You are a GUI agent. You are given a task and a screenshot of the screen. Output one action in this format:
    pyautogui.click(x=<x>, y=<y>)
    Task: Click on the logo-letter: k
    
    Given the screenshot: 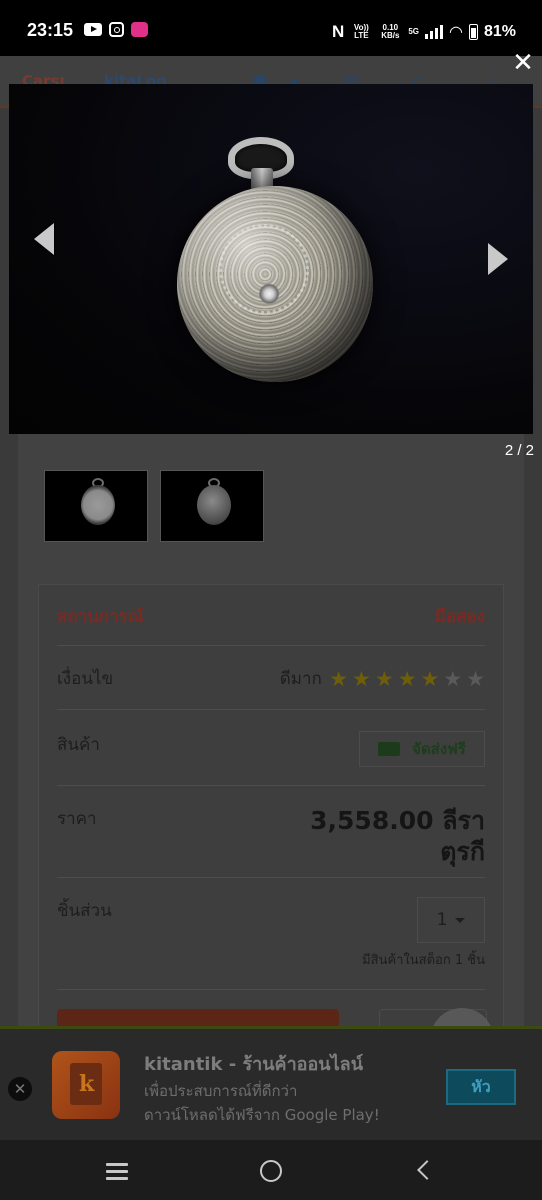 What is the action you would take?
    pyautogui.click(x=87, y=1084)
    